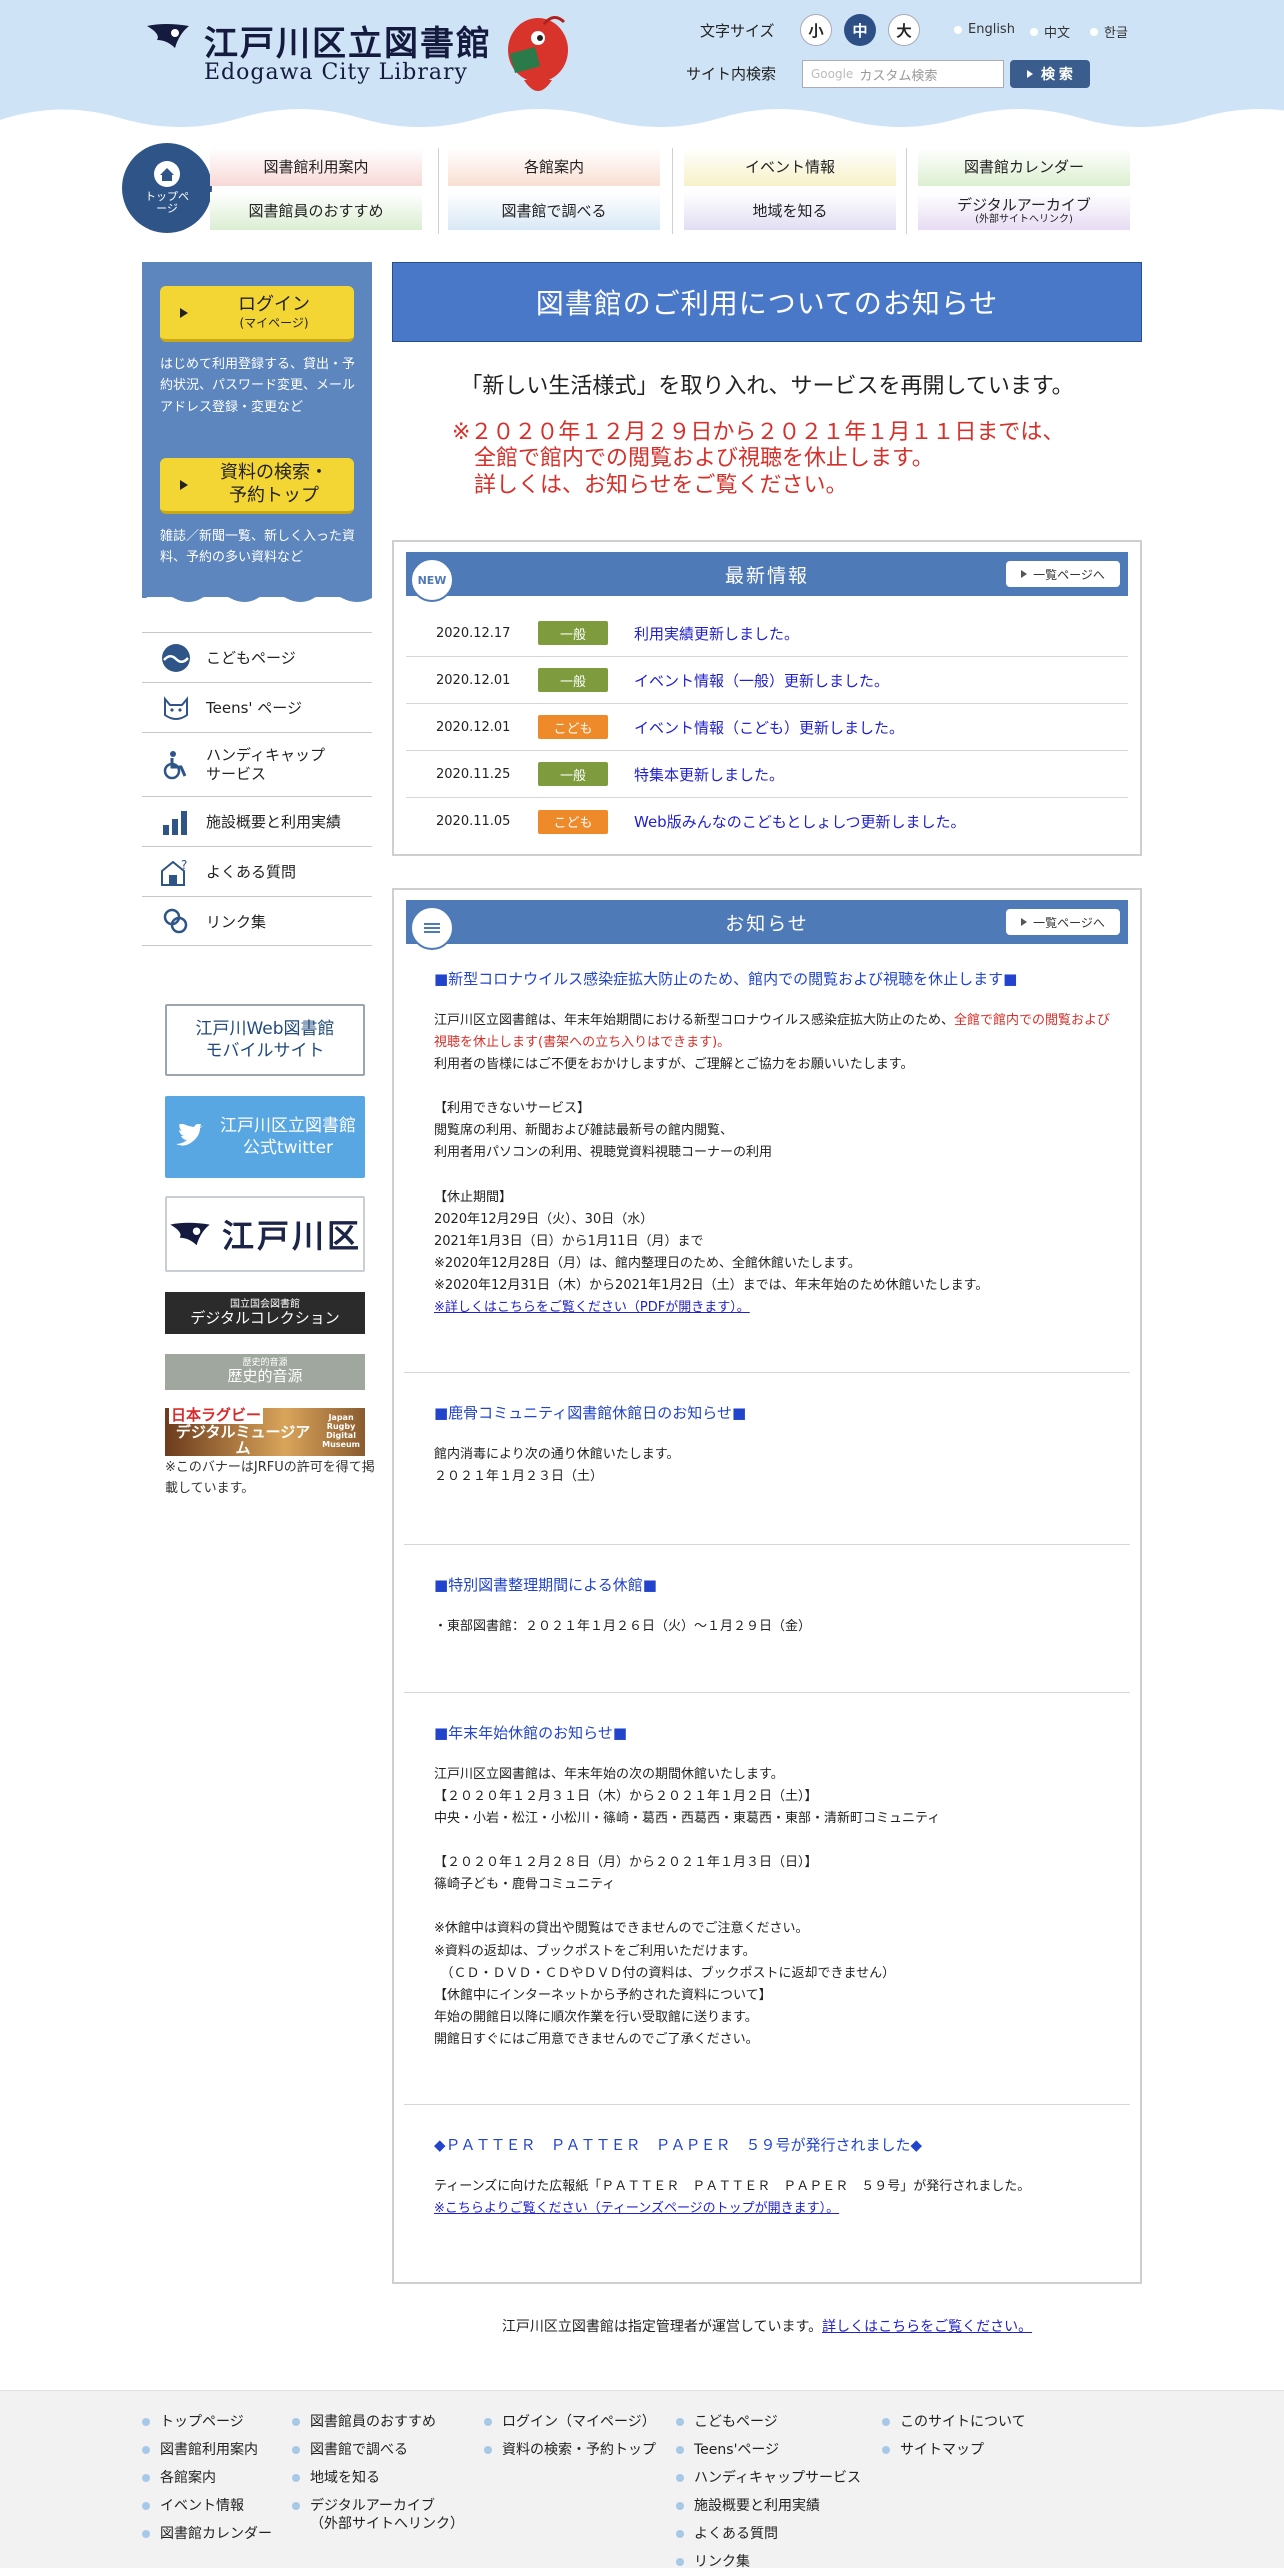 This screenshot has height=2568, width=1284. Describe the element at coordinates (774, 2209) in the screenshot. I see `teens-page-link: ※こちらよりご覧ください（ティーンズページのトップが開きます）。` at that location.